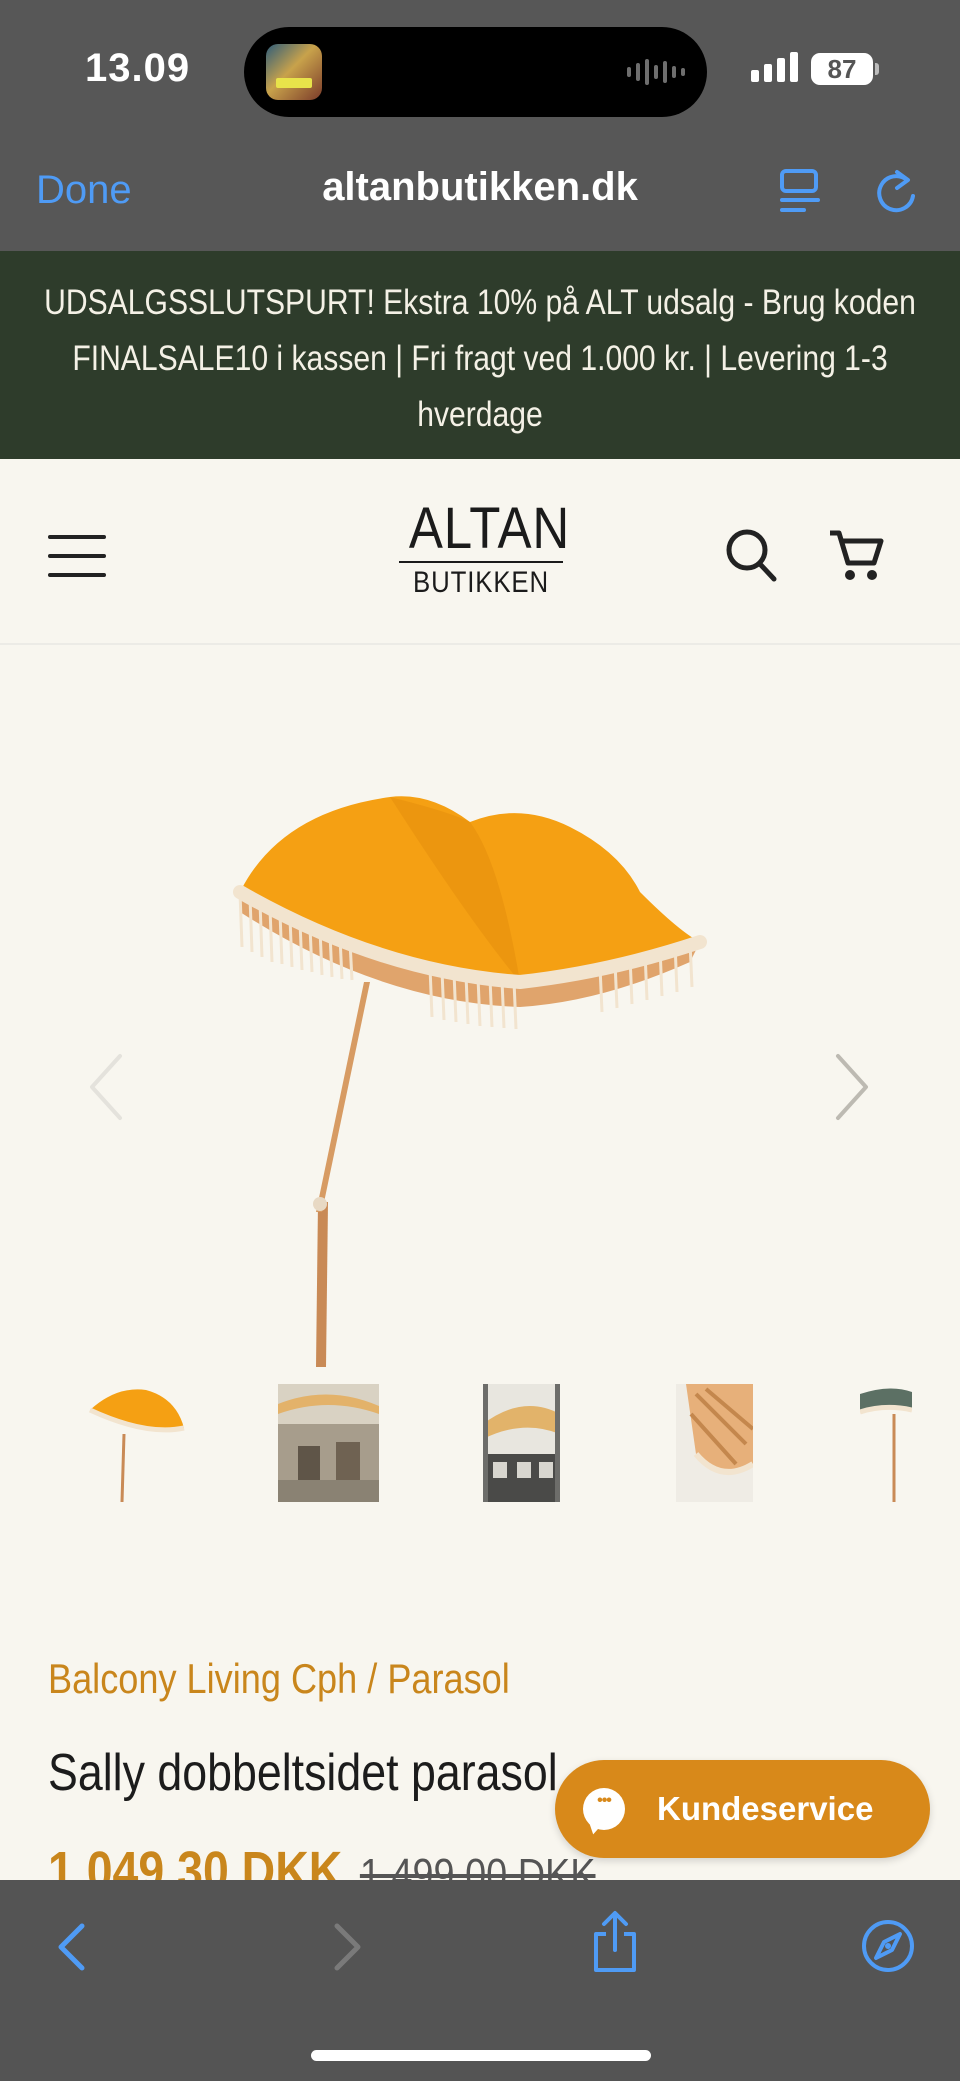 Image resolution: width=960 pixels, height=2081 pixels. I want to click on share-icon, so click(615, 1942).